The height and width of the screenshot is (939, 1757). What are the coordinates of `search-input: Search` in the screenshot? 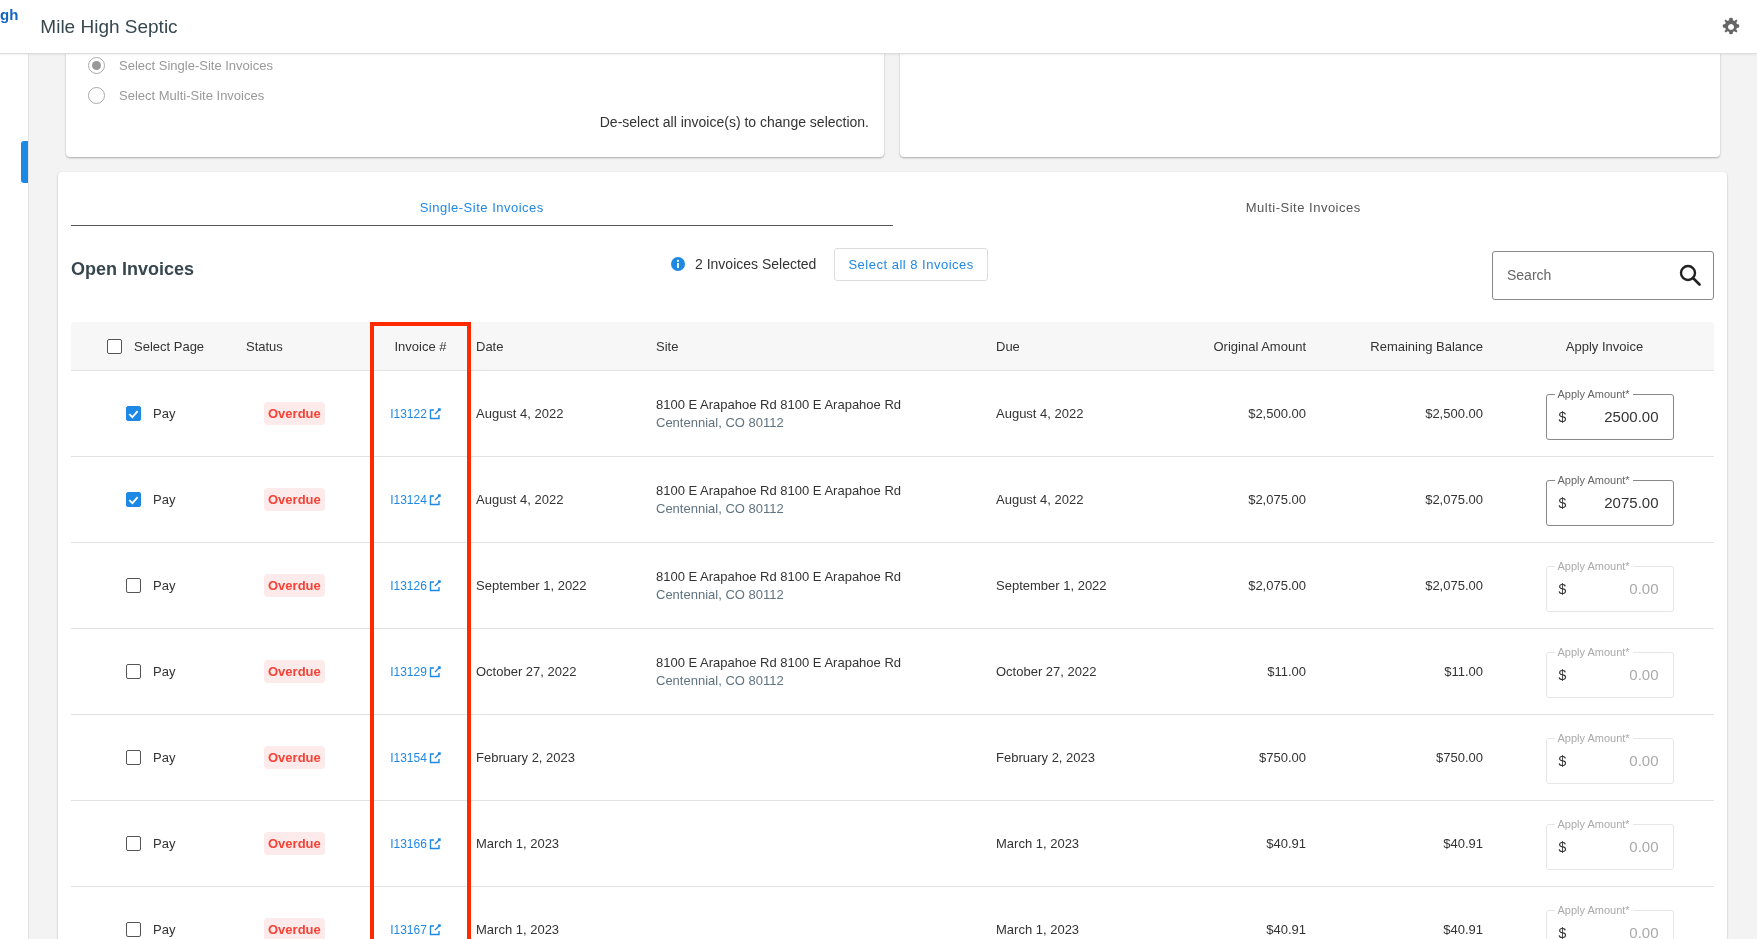 It's located at (1592, 275).